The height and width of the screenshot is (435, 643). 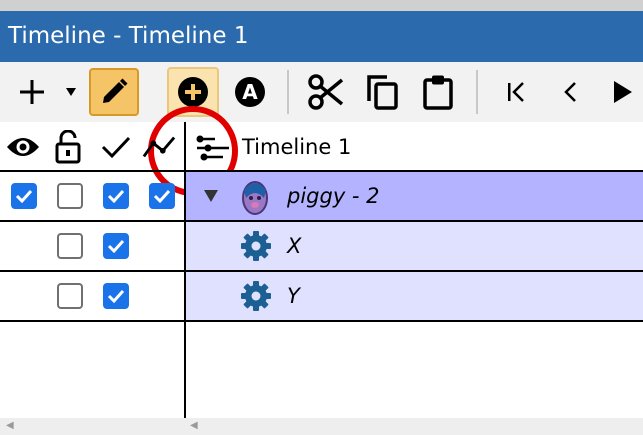 I want to click on go-to-start-button, so click(x=516, y=92).